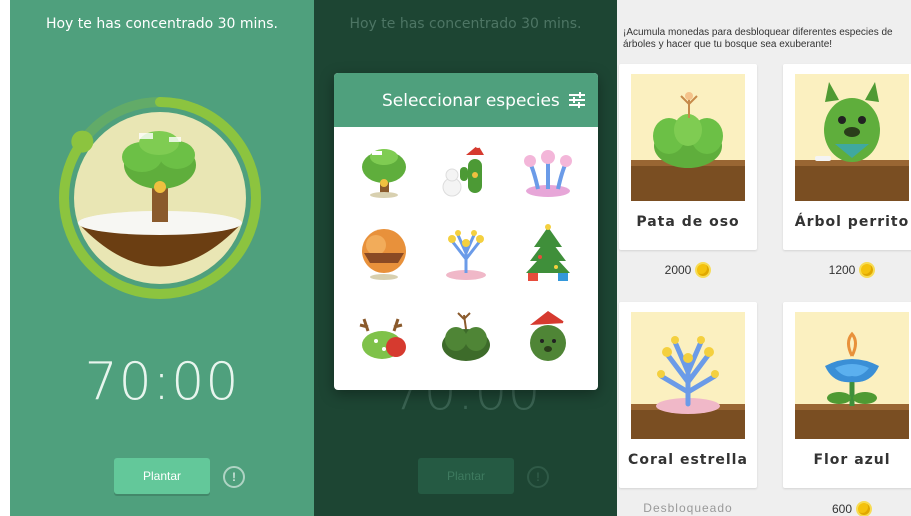 Image resolution: width=911 pixels, height=516 pixels. I want to click on focus-status-text-dimmed: Hoy te has concentrado 30 mins., so click(465, 24).